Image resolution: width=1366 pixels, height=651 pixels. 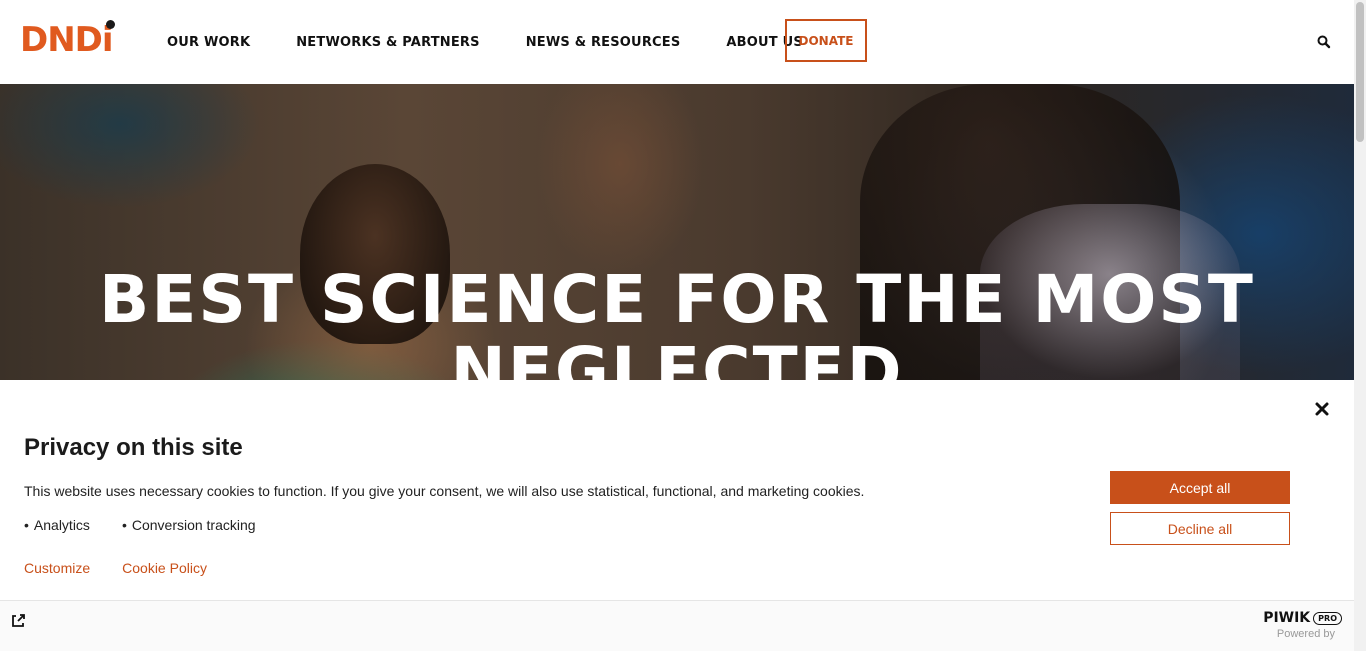 What do you see at coordinates (826, 40) in the screenshot?
I see `donate-button: DONATE` at bounding box center [826, 40].